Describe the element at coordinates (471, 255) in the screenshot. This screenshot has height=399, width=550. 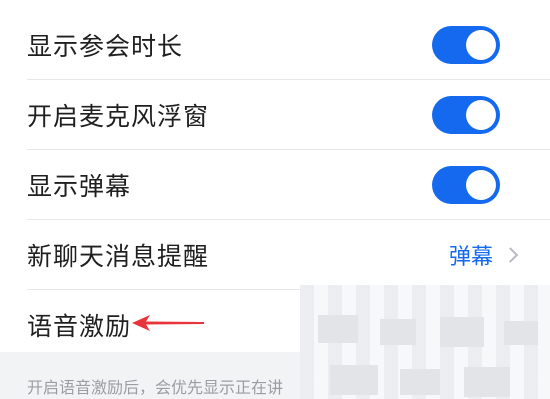
I see `chat-reminder-value: 弹幕` at that location.